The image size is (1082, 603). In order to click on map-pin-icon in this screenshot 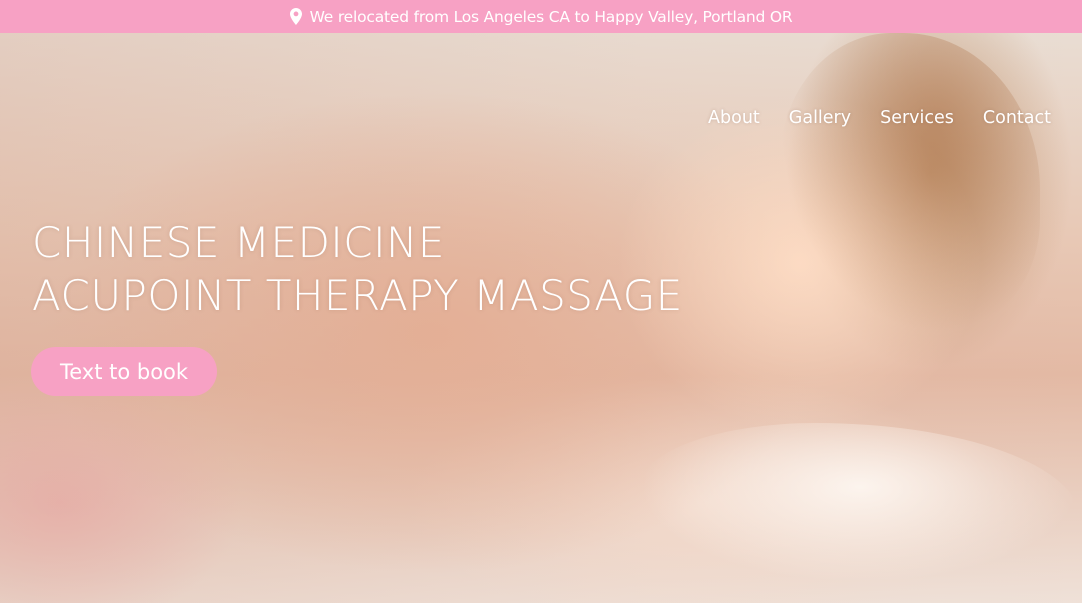, I will do `click(295, 16)`.